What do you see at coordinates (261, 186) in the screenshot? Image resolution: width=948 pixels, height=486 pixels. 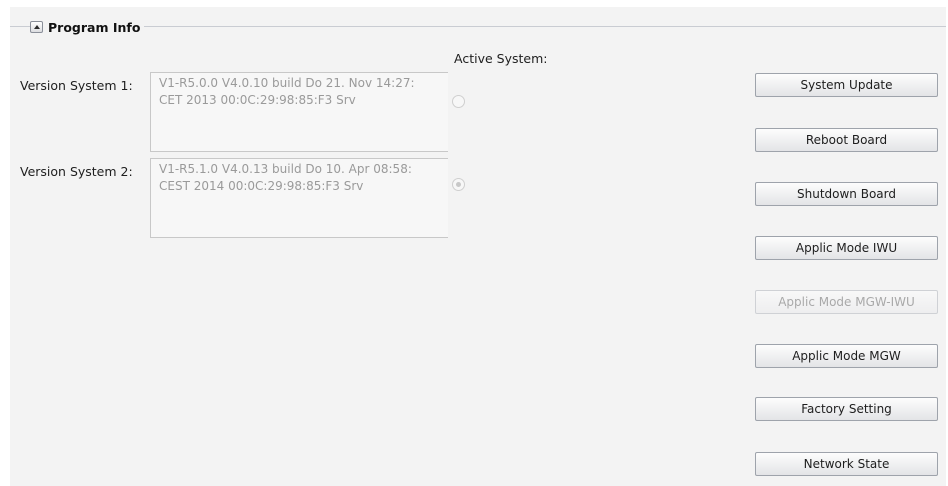 I see `version-system-2-line2: CEST 2014 00:0C:29:98:85:F3 Srv` at bounding box center [261, 186].